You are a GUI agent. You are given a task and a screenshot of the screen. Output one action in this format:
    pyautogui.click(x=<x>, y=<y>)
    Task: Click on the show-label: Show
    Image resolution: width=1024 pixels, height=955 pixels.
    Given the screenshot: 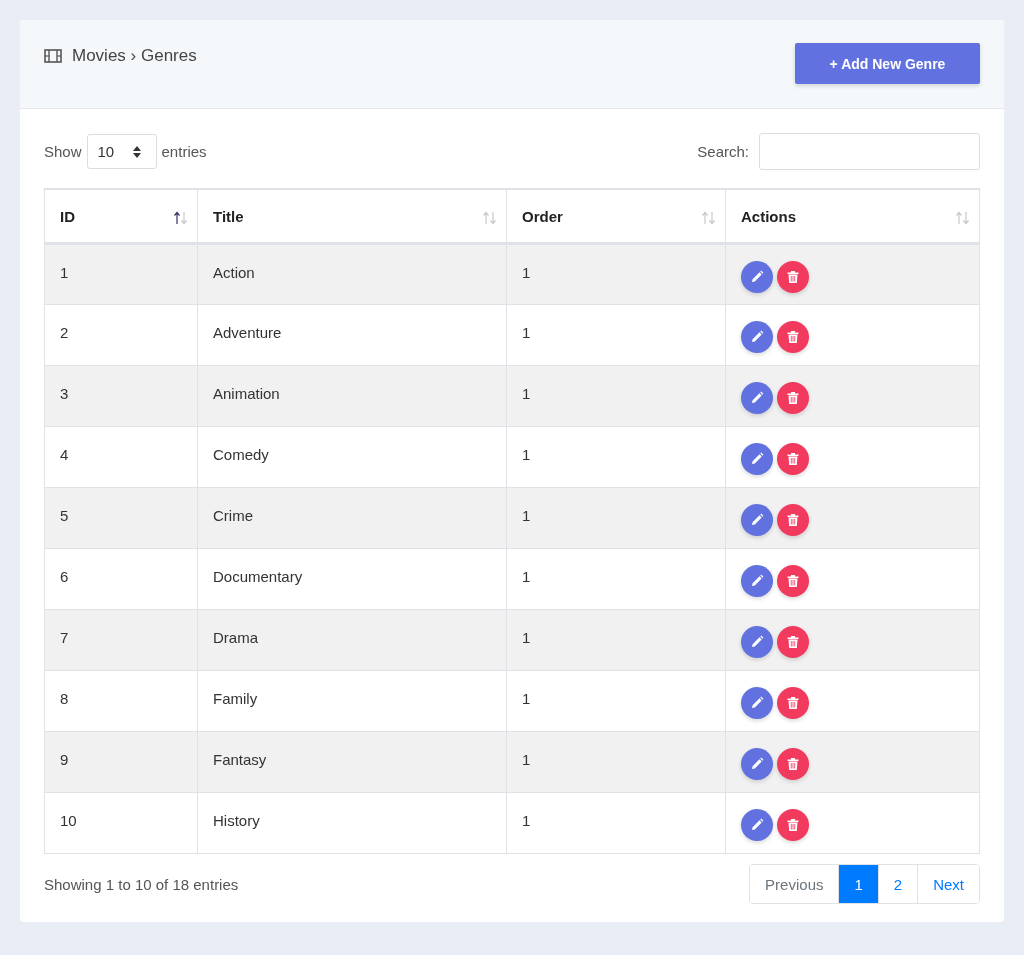 What is the action you would take?
    pyautogui.click(x=63, y=151)
    